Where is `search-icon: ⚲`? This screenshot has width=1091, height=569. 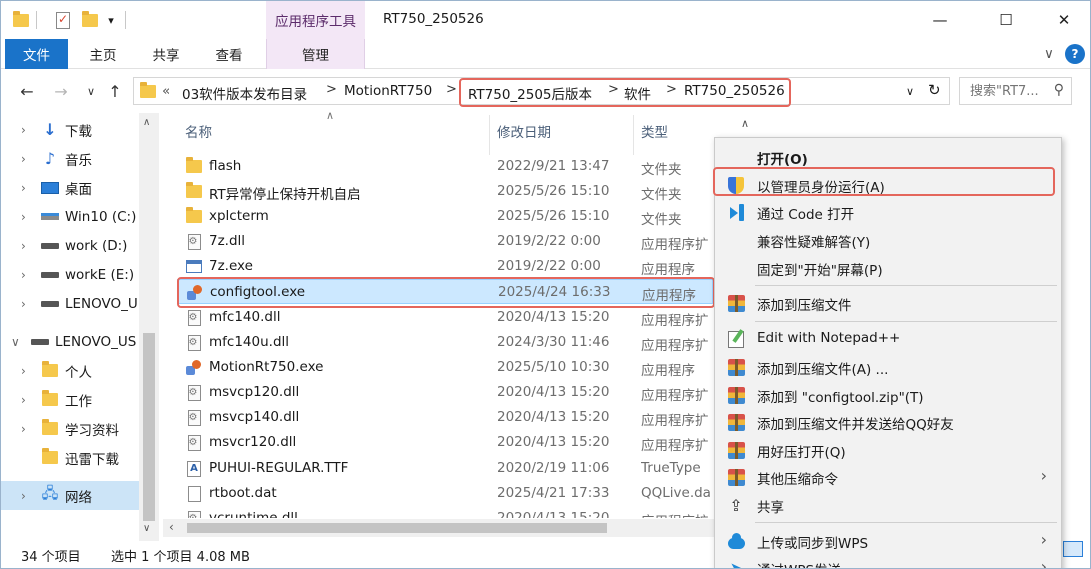 search-icon: ⚲ is located at coordinates (1059, 90).